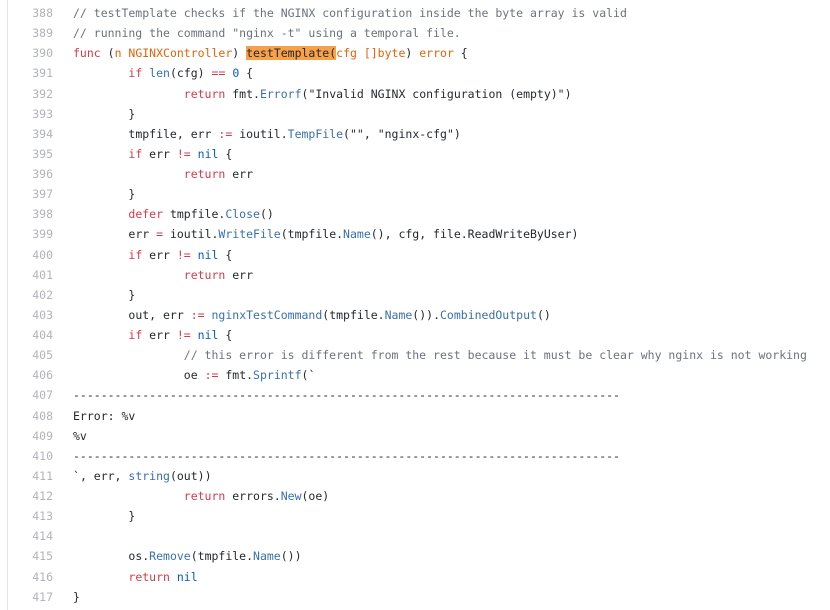  I want to click on code-token: oe, so click(139, 375).